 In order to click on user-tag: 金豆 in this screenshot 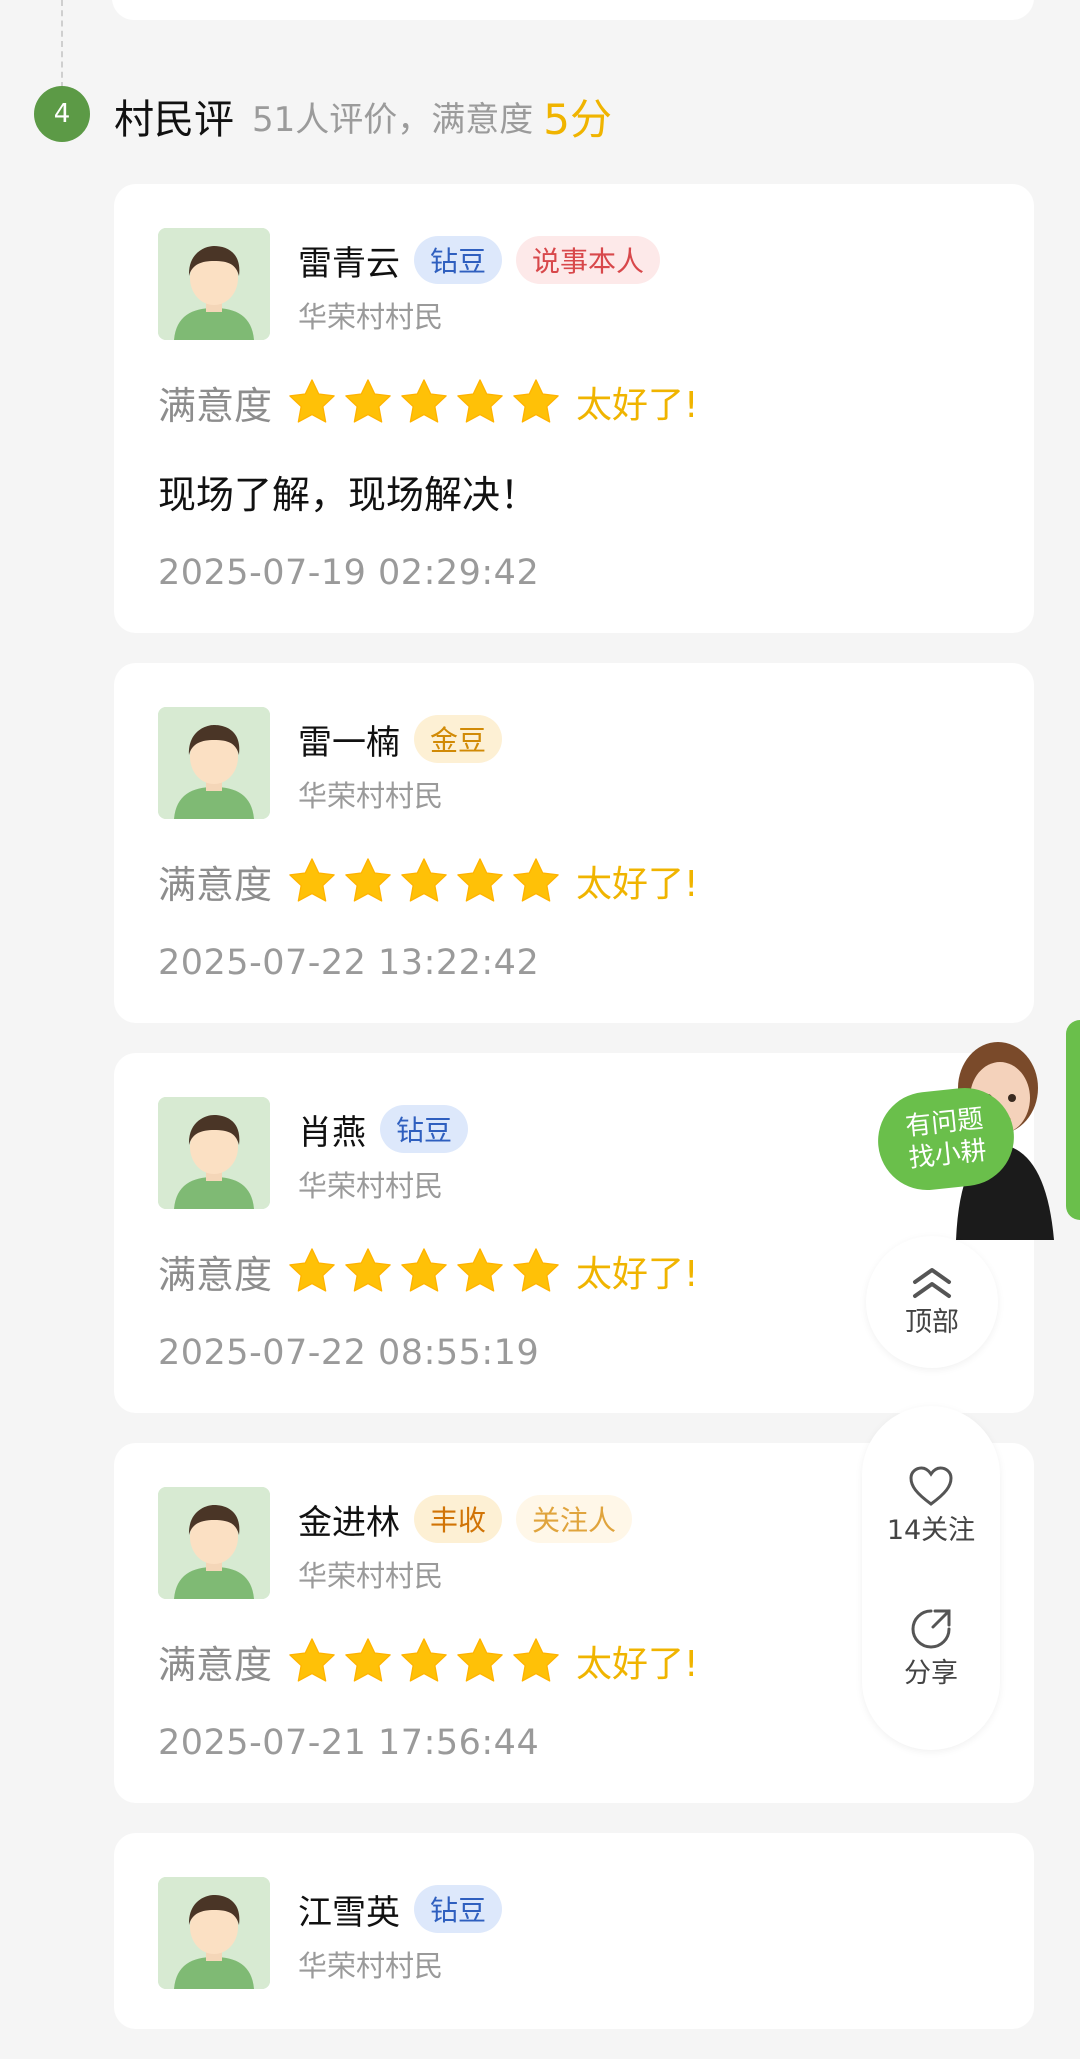, I will do `click(458, 739)`.